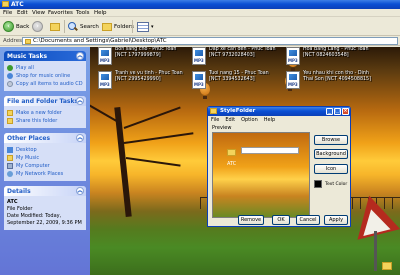  What do you see at coordinates (118, 26) in the screenshot?
I see `folders-button: Folders` at bounding box center [118, 26].